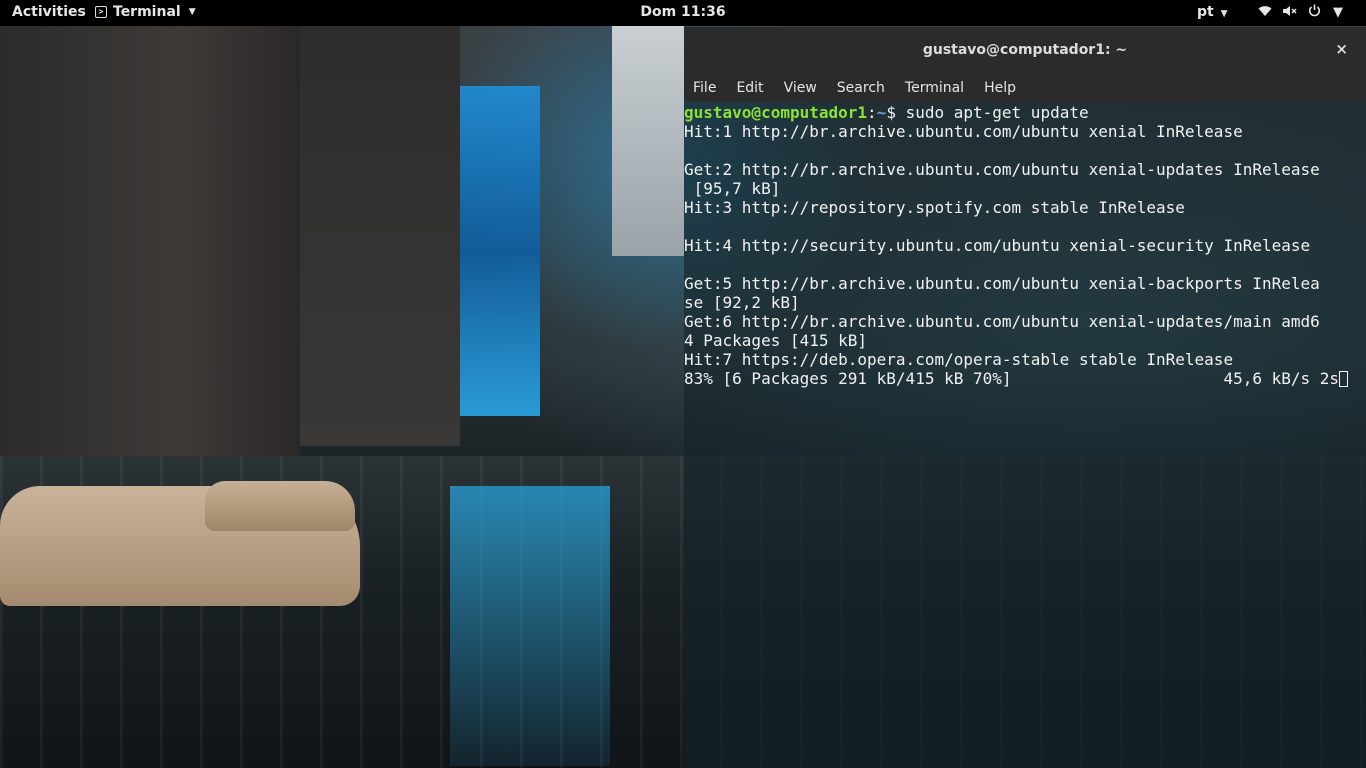  What do you see at coordinates (742, 302) in the screenshot?
I see `output-line: se [92,2 kB]` at bounding box center [742, 302].